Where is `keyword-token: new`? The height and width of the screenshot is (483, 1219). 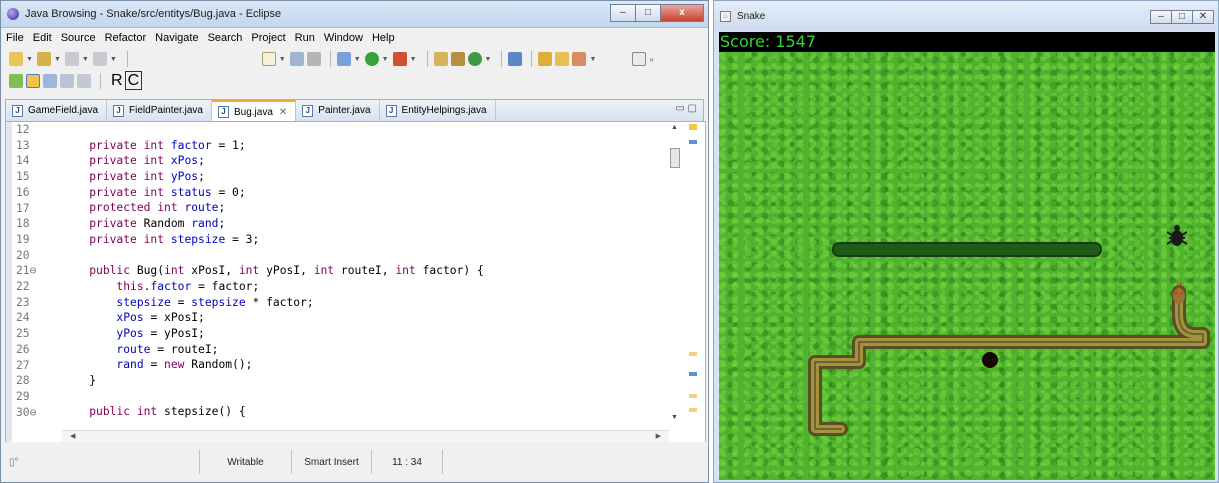
keyword-token: new is located at coordinates (178, 365).